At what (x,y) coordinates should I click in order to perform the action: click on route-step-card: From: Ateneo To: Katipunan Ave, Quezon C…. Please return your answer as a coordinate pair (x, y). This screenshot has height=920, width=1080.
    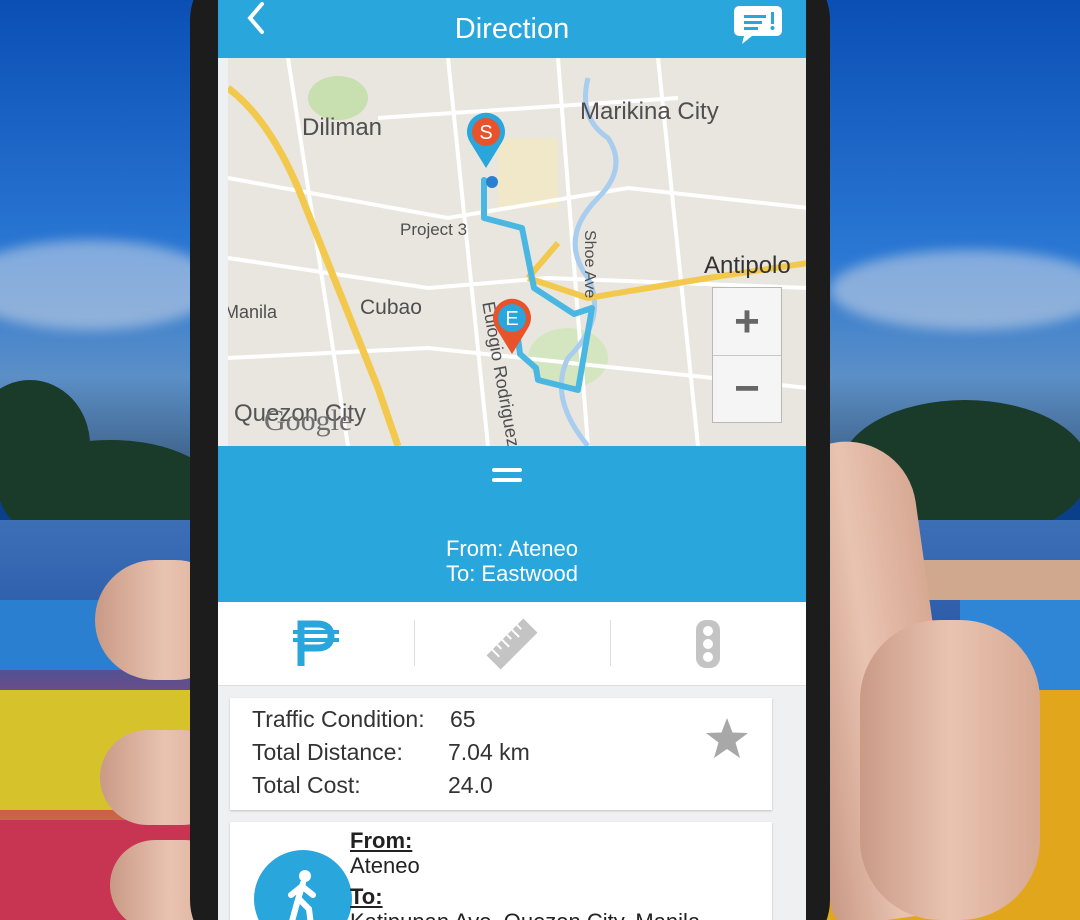
    Looking at the image, I should click on (501, 871).